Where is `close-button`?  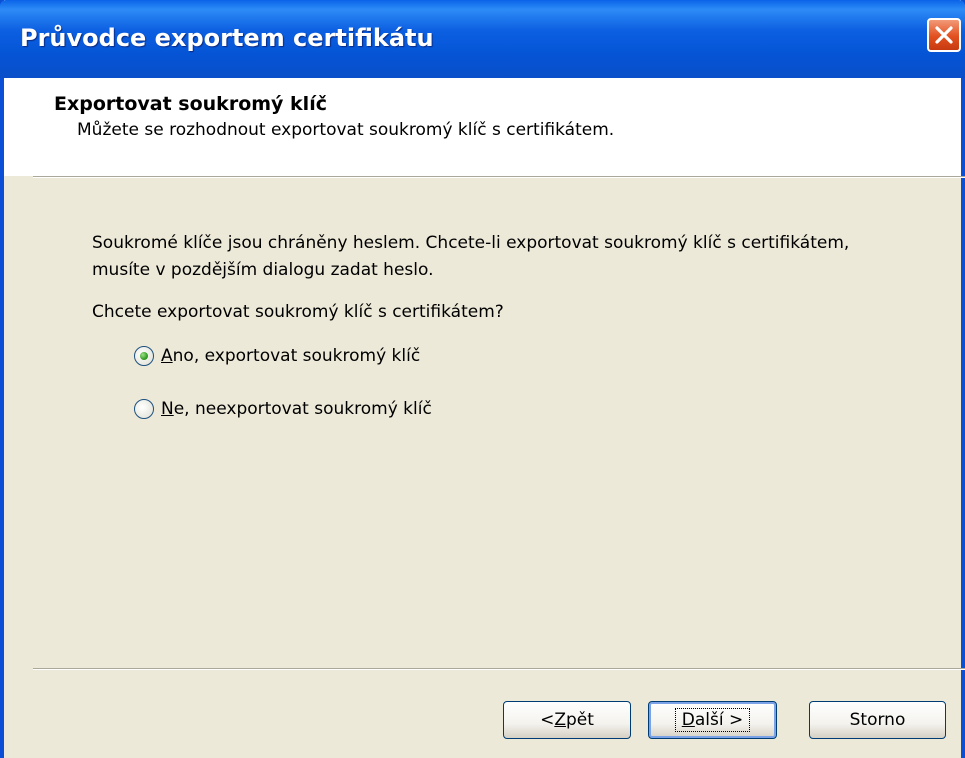 close-button is located at coordinates (944, 35).